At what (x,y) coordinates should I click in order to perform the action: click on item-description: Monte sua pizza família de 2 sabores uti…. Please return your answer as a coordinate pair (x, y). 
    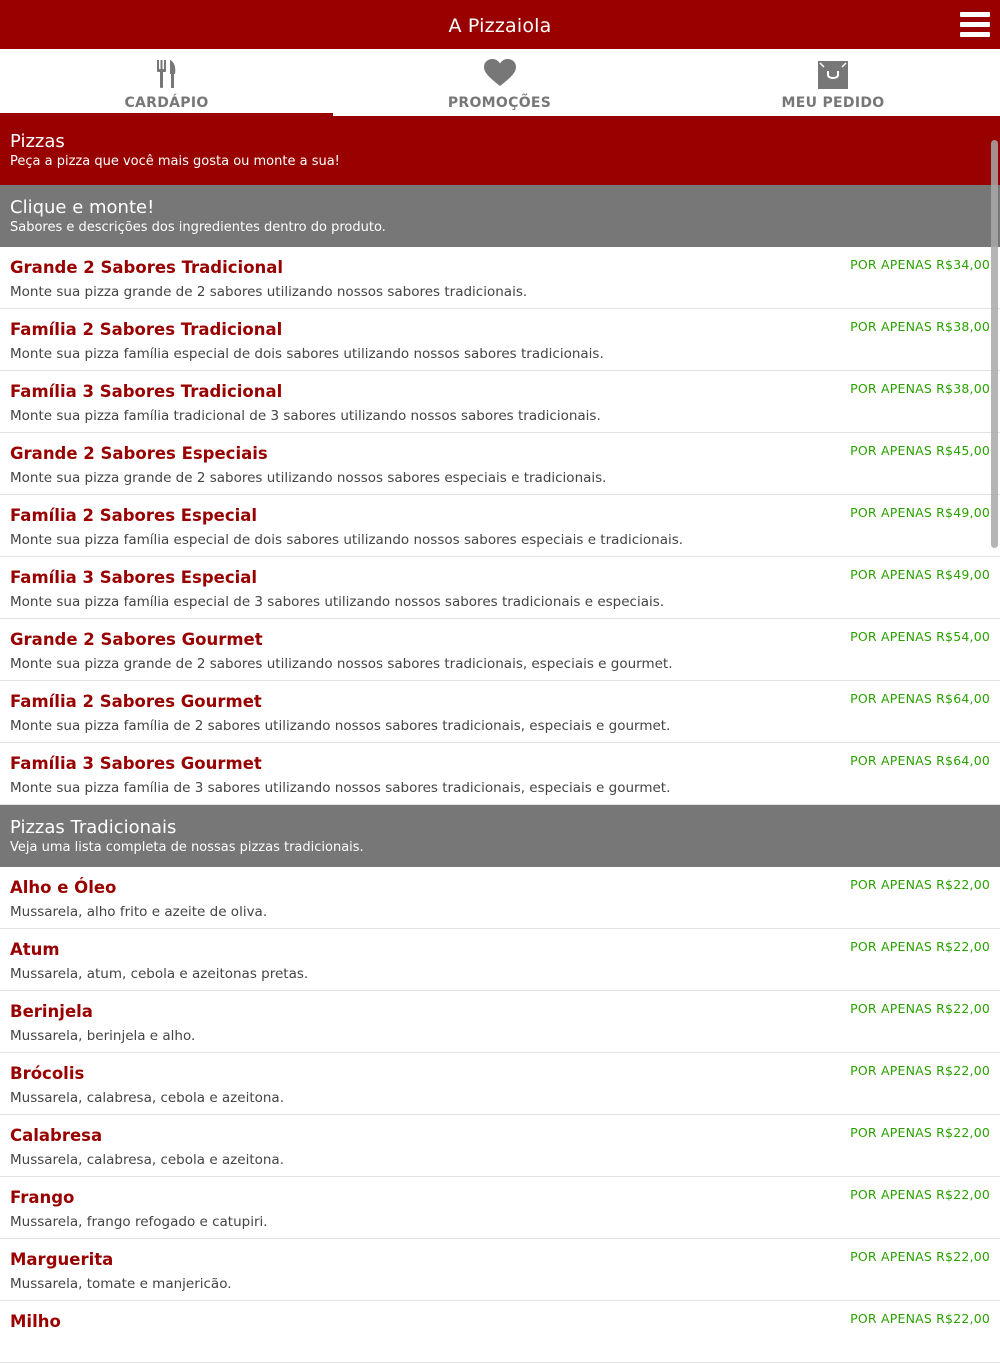
    Looking at the image, I should click on (340, 726).